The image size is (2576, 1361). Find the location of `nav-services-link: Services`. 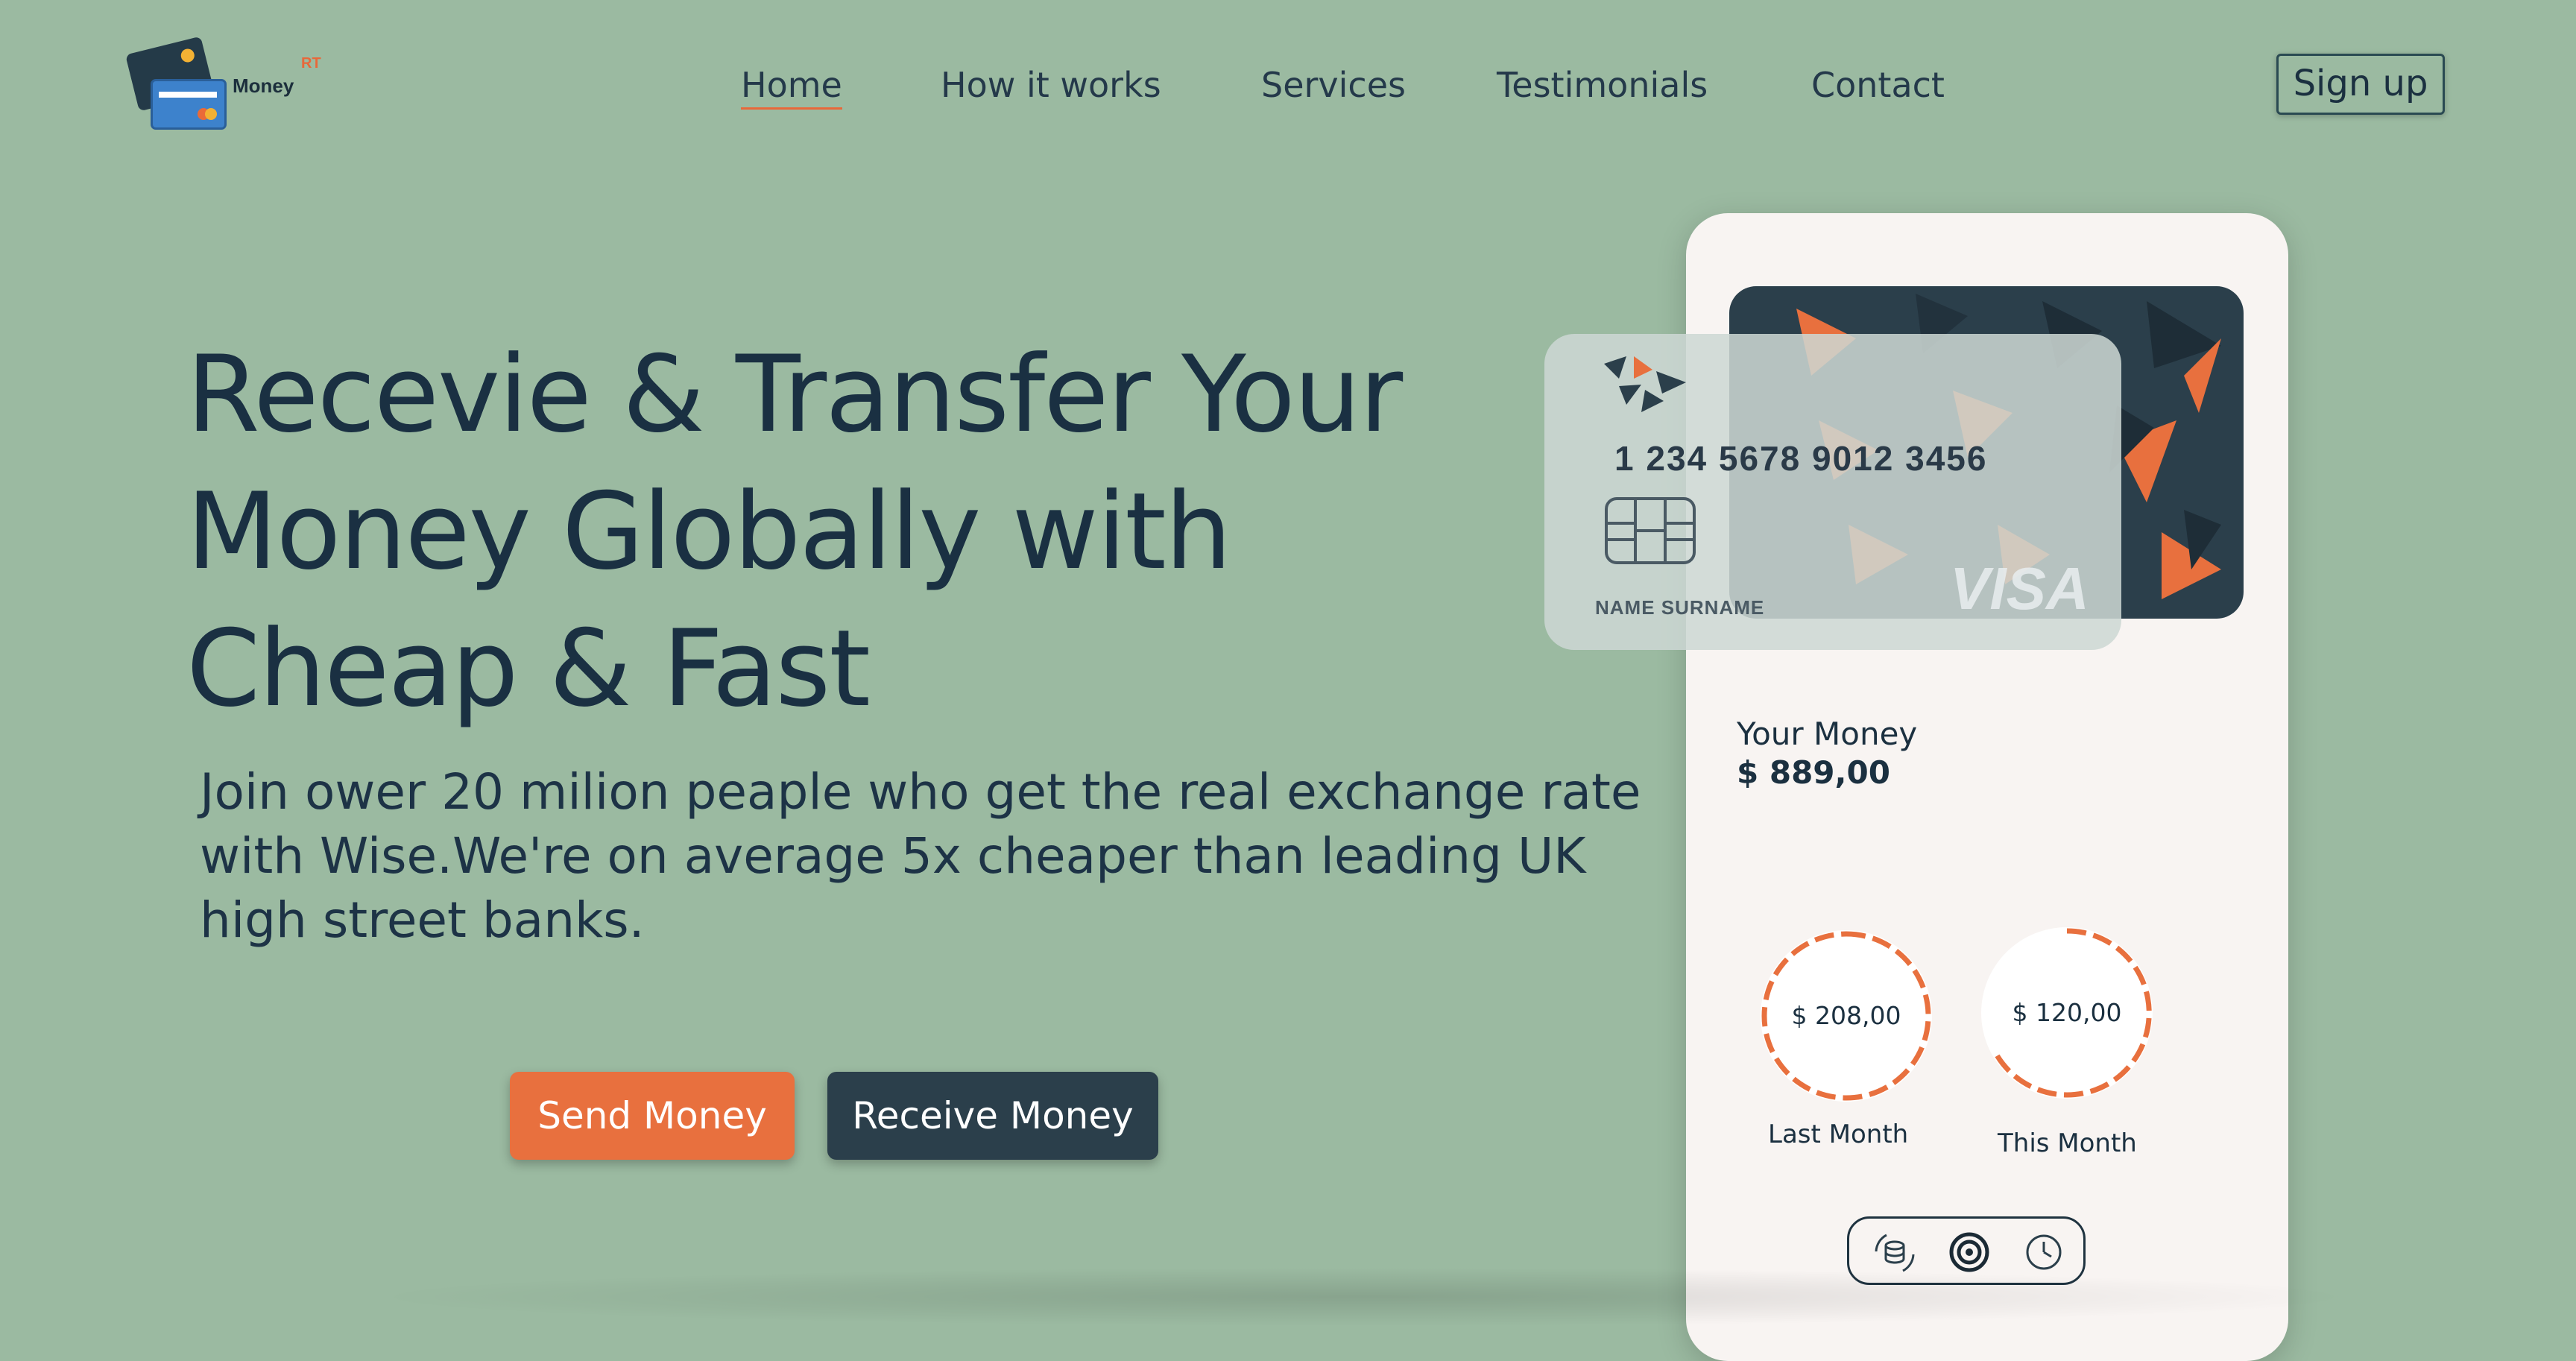

nav-services-link: Services is located at coordinates (1333, 85).